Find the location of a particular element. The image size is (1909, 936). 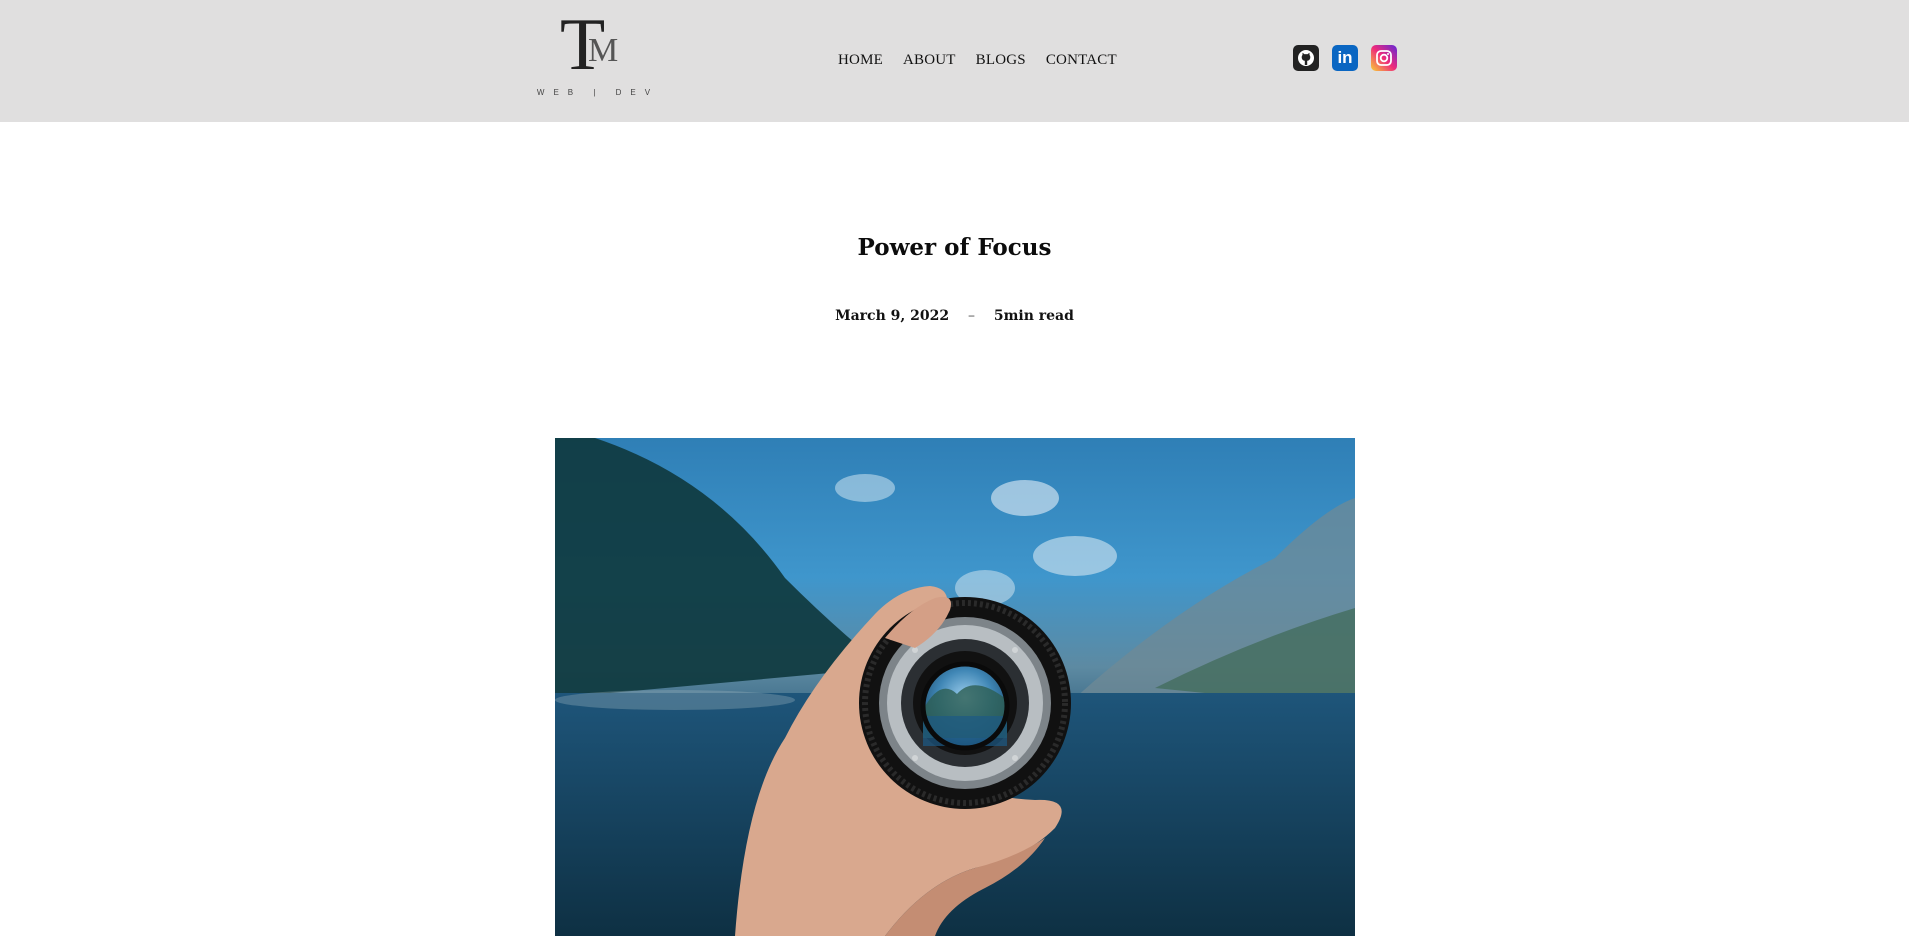

linkedin-icon: in is located at coordinates (1345, 58).